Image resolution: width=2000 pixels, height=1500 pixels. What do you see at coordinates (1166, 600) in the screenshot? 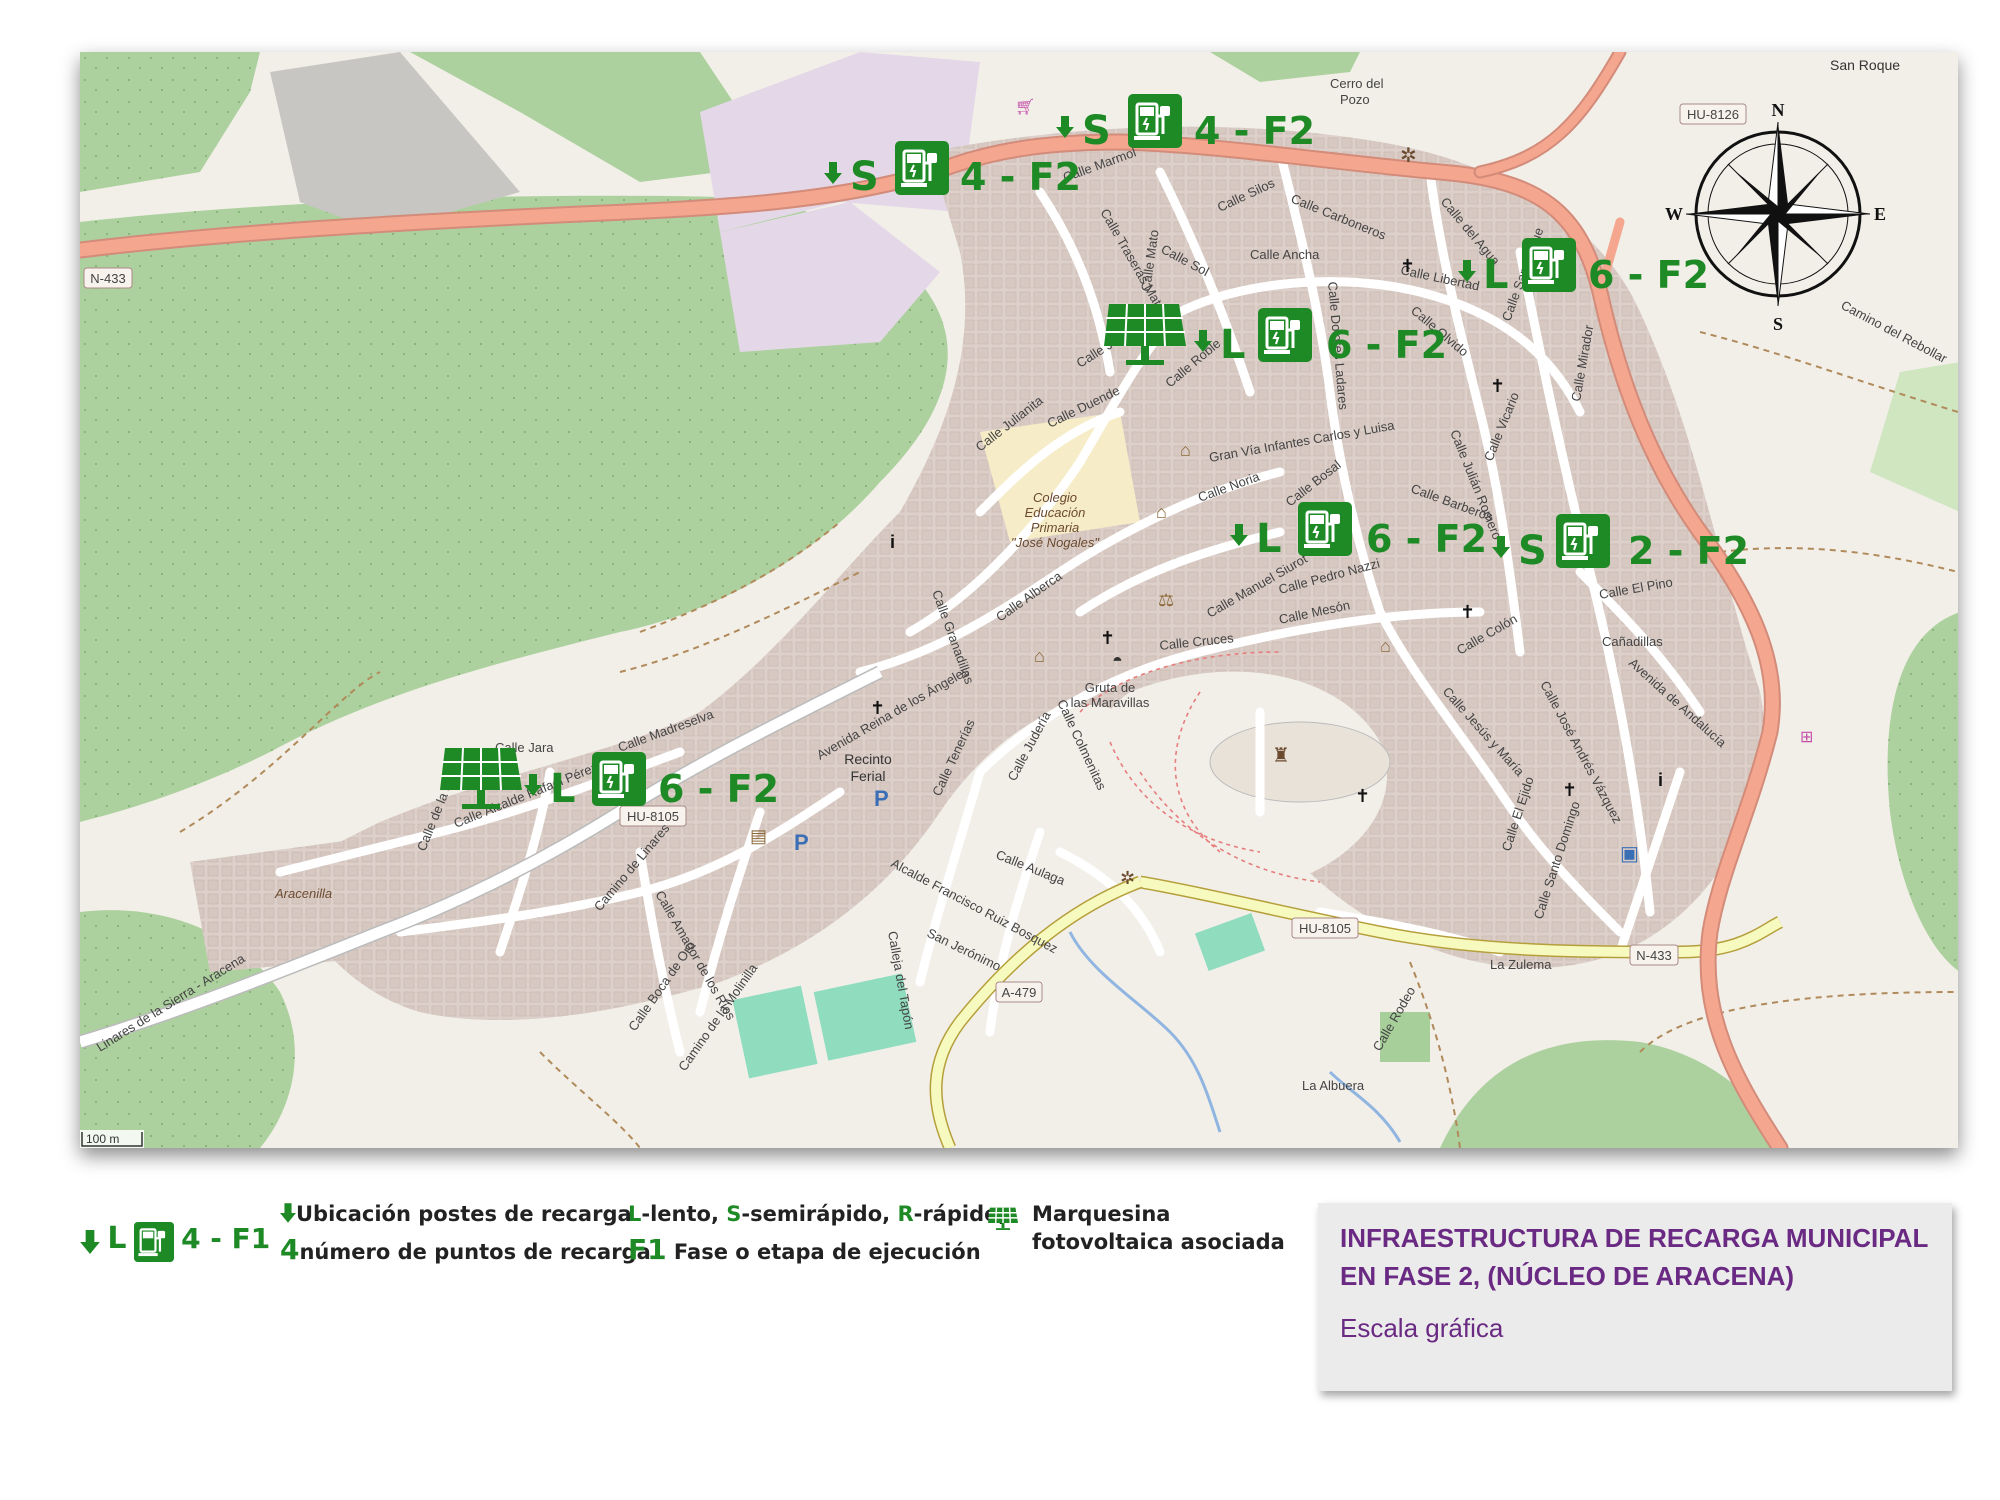
I see `courthouse-icon: ⚖` at bounding box center [1166, 600].